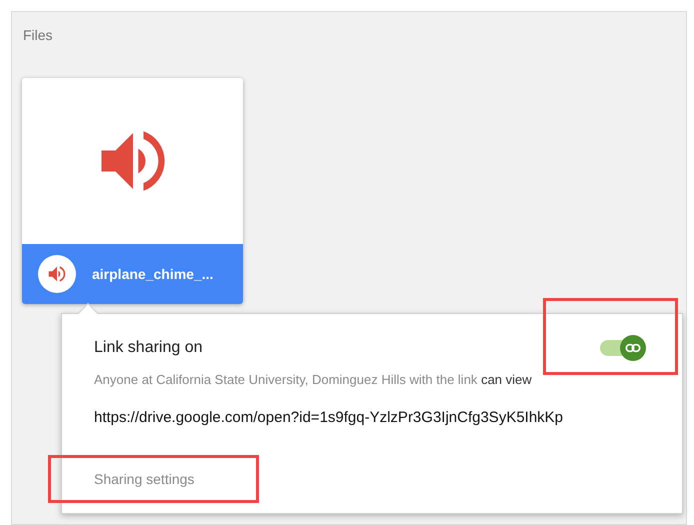 The width and height of the screenshot is (694, 525). I want to click on section-title: Files, so click(38, 35).